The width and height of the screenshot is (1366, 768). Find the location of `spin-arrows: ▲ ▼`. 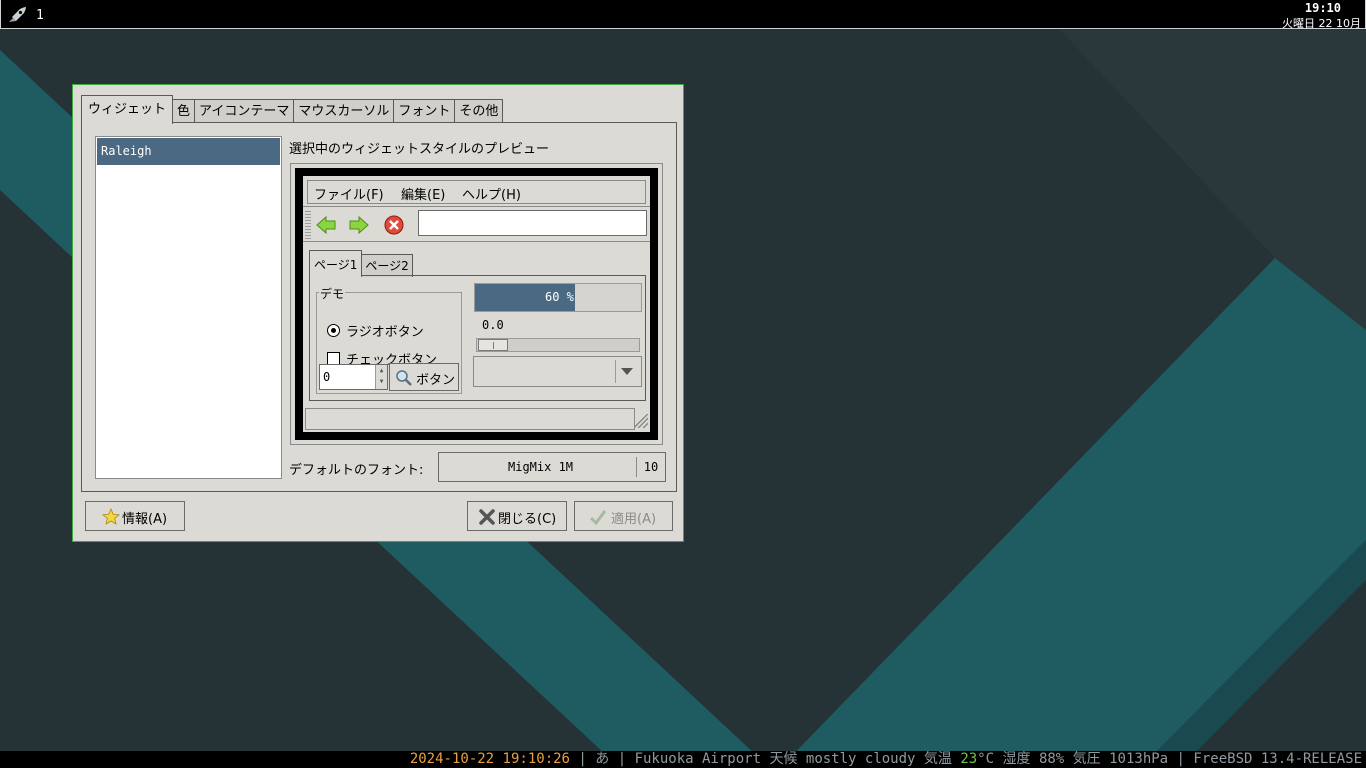

spin-arrows: ▲ ▼ is located at coordinates (381, 377).